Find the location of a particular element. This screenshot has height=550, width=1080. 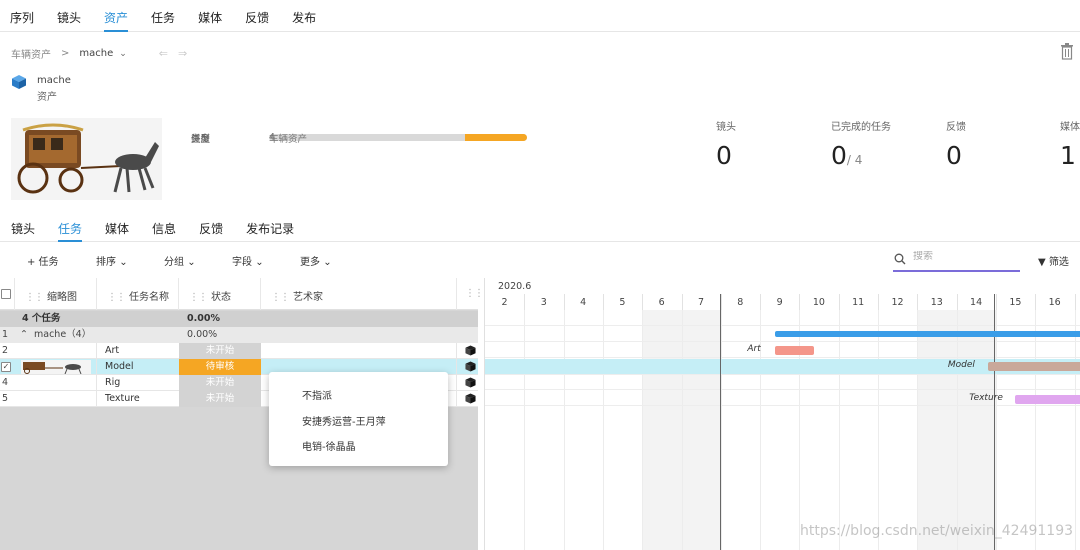

table-row: 2 Art 未开始 is located at coordinates (239, 351).